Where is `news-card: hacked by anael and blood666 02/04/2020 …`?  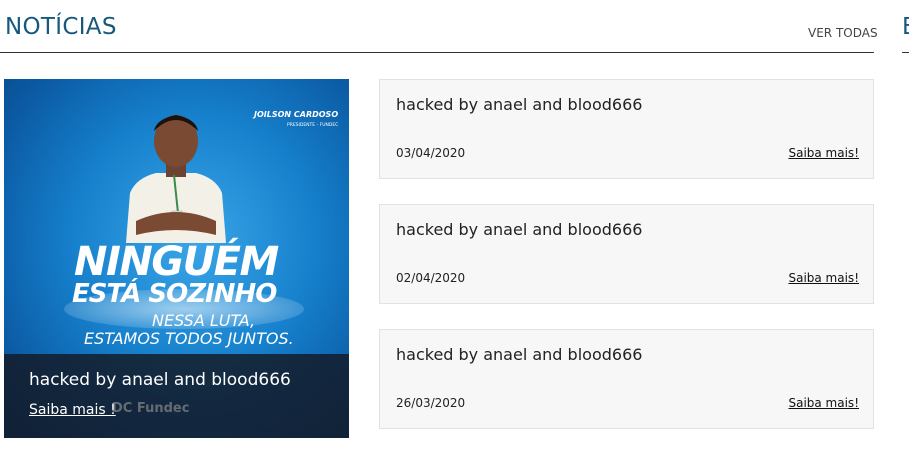
news-card: hacked by anael and blood666 02/04/2020 … is located at coordinates (626, 254).